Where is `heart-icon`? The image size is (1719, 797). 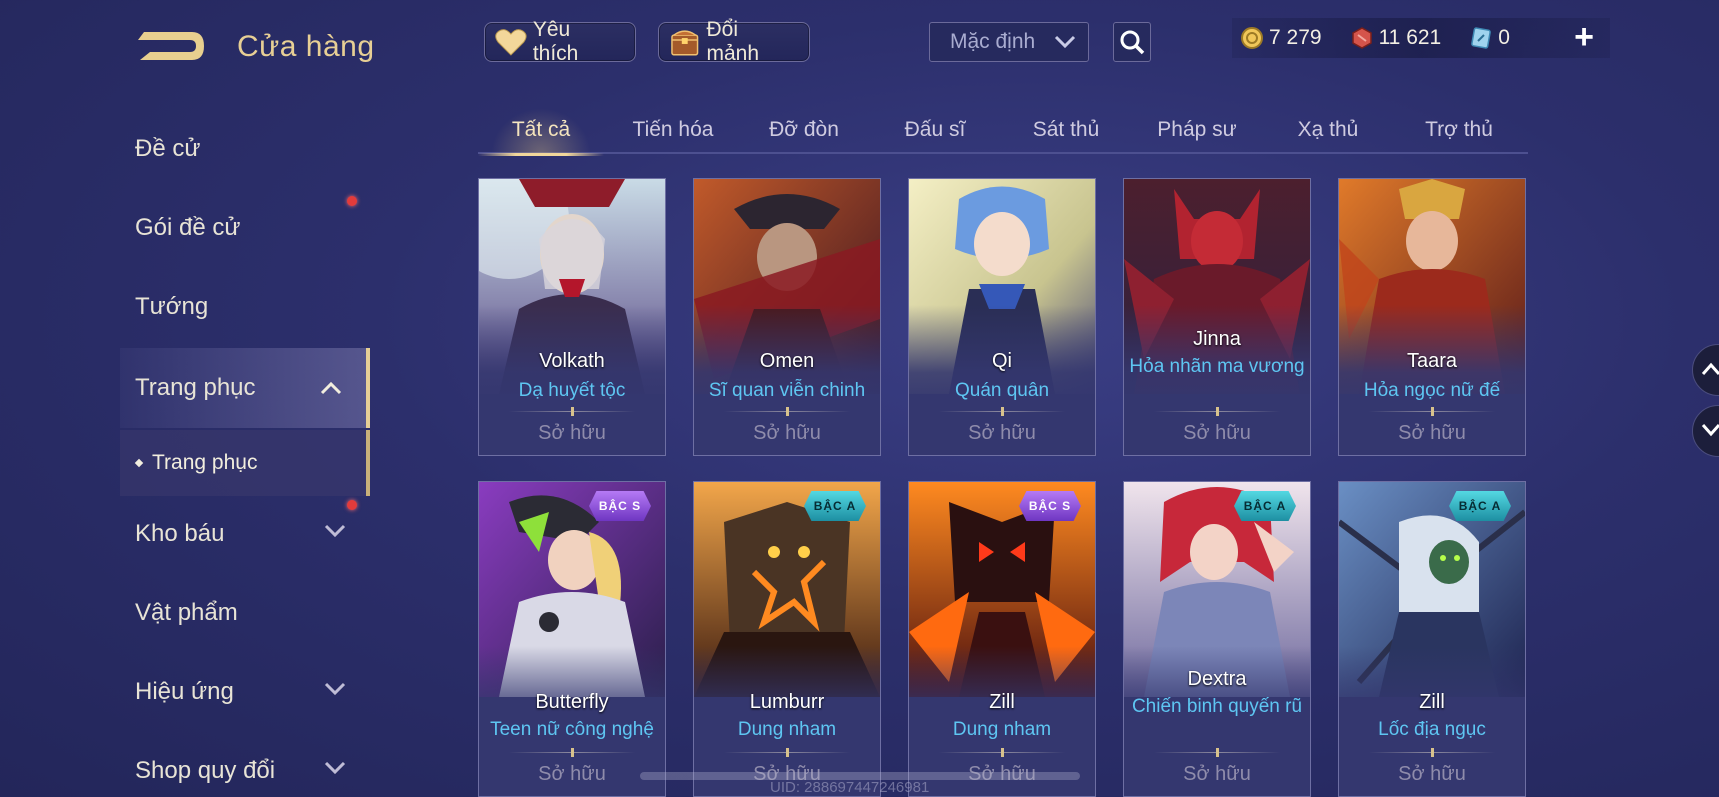
heart-icon is located at coordinates (511, 42).